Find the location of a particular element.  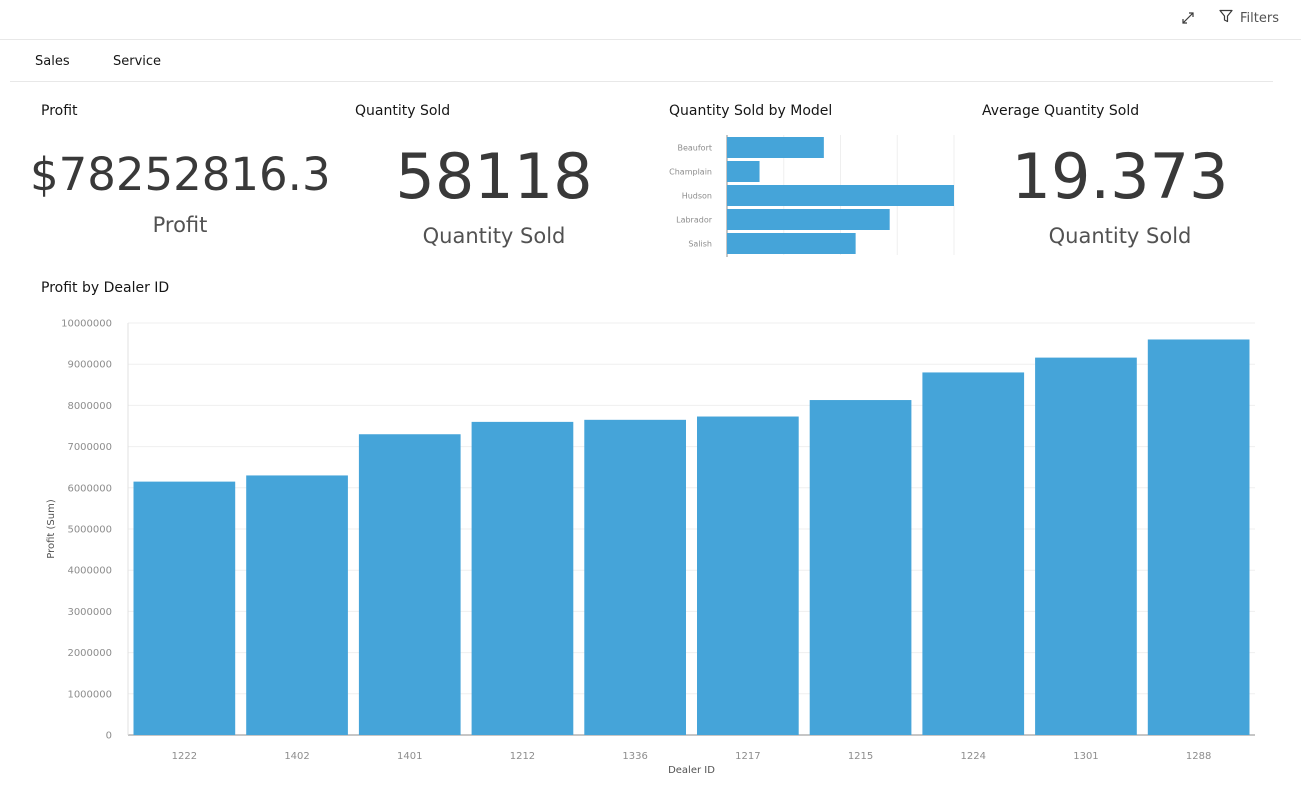

average-tile-title: Average Quantity Sold is located at coordinates (1061, 111).